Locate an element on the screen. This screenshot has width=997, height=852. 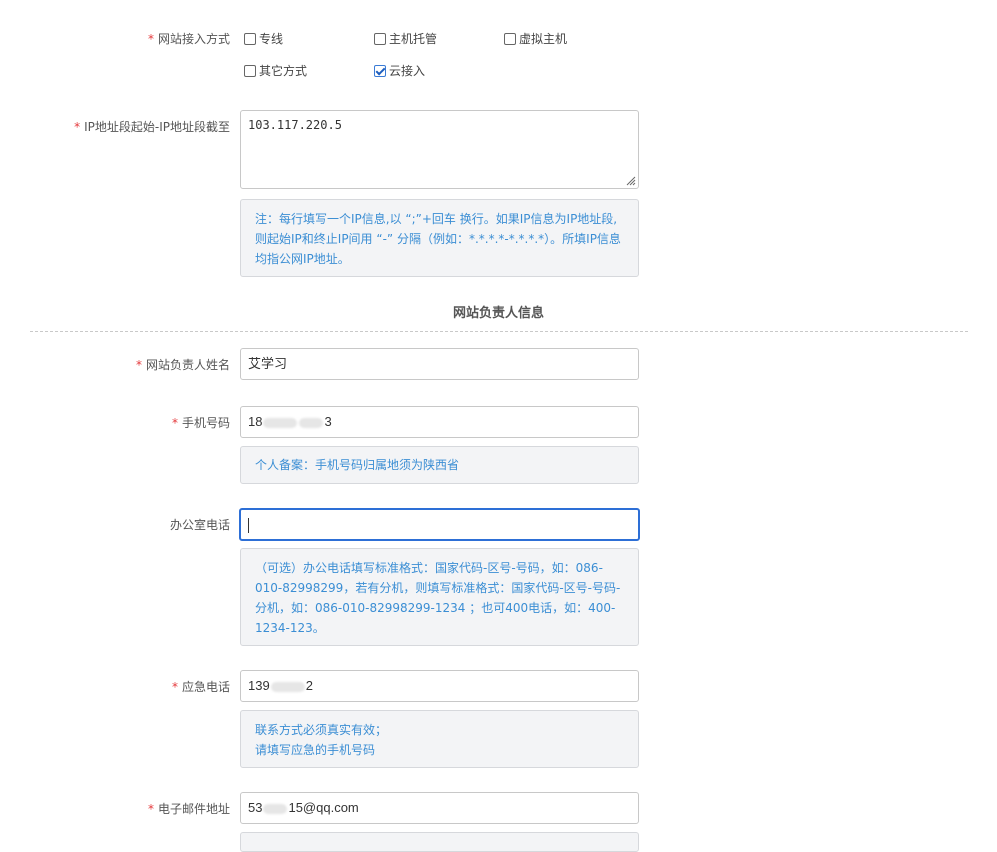
checkbox-other: 其它方式 is located at coordinates (275, 70).